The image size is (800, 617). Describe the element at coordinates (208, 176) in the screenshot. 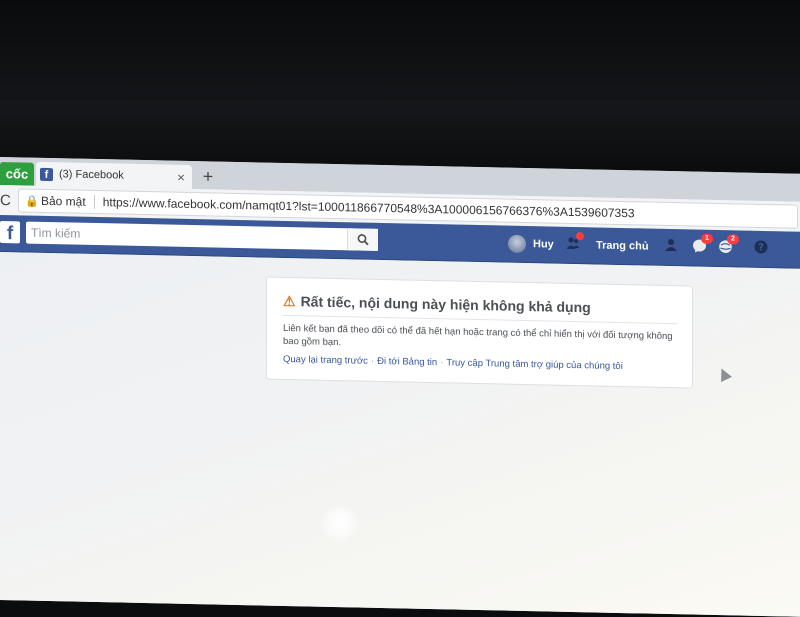

I see `new-tab-button: +` at that location.